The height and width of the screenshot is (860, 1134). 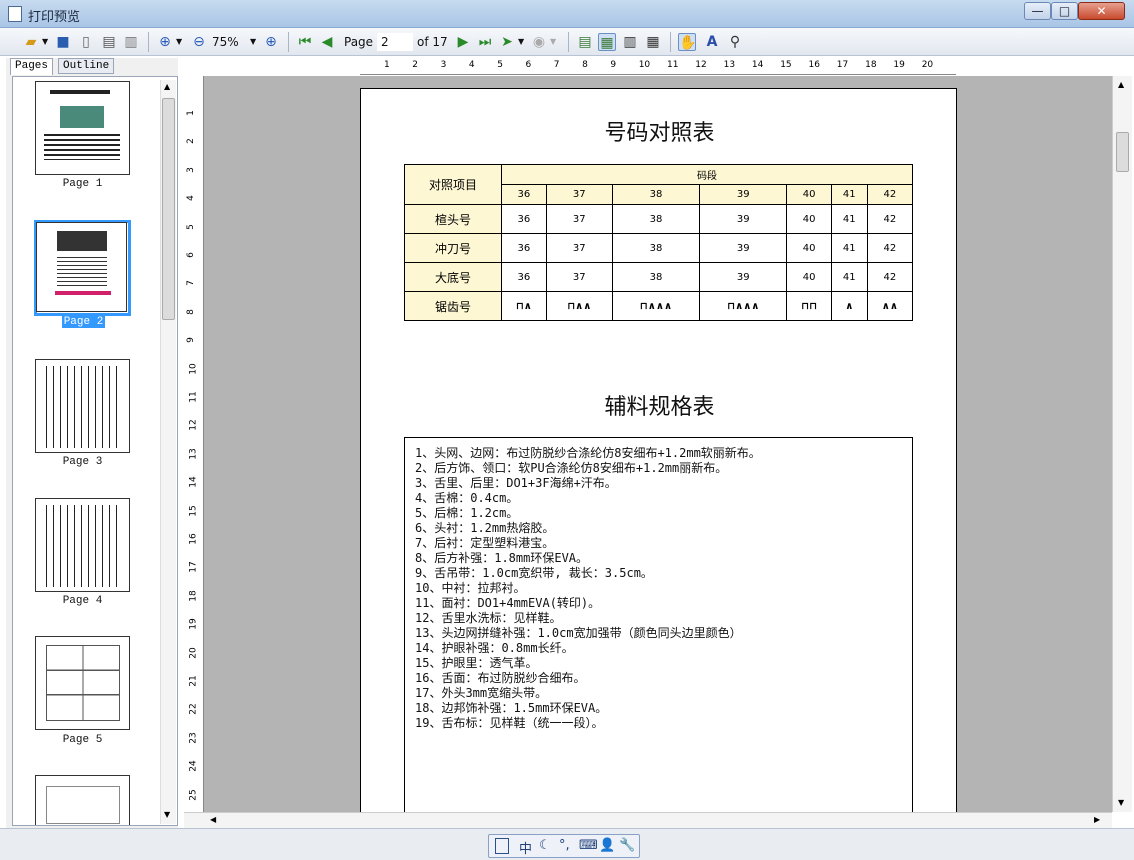 What do you see at coordinates (659, 219) in the screenshot?
I see `table-row: 楦头号 36 37 38 39 40 41 42` at bounding box center [659, 219].